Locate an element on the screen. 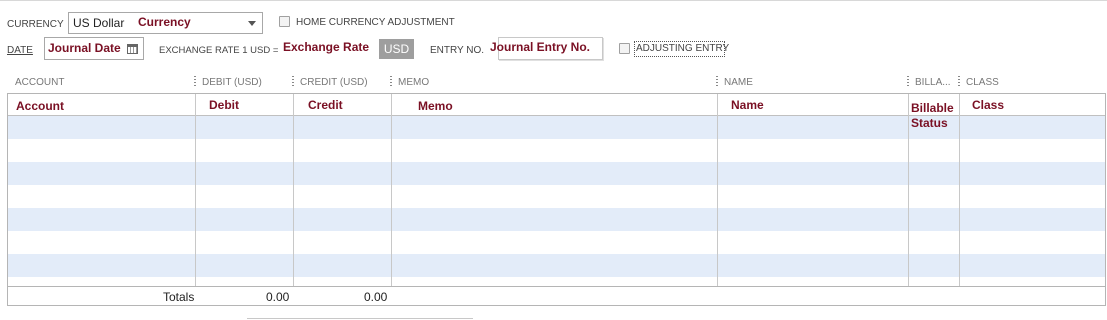 The height and width of the screenshot is (320, 1107). currency-label: CURRENCY is located at coordinates (35, 24).